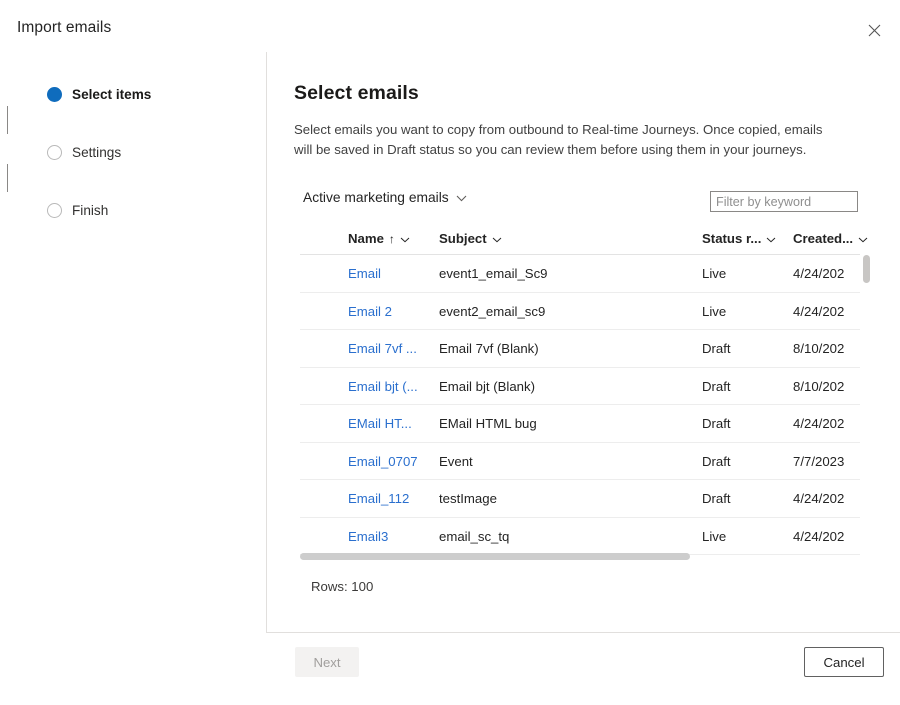 The width and height of the screenshot is (900, 705). What do you see at coordinates (391, 238) in the screenshot?
I see `sort-ascending-icon: ↑` at bounding box center [391, 238].